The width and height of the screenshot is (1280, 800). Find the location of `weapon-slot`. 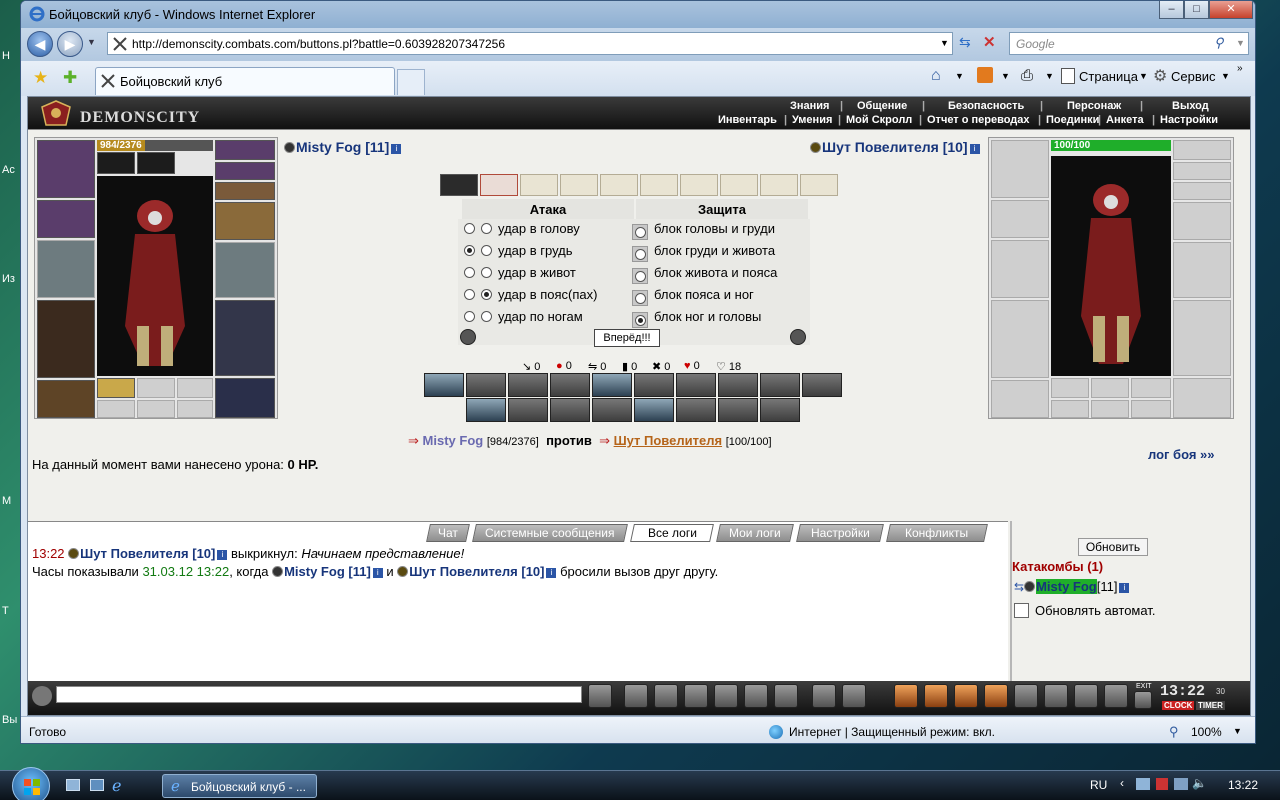

weapon-slot is located at coordinates (66, 269).